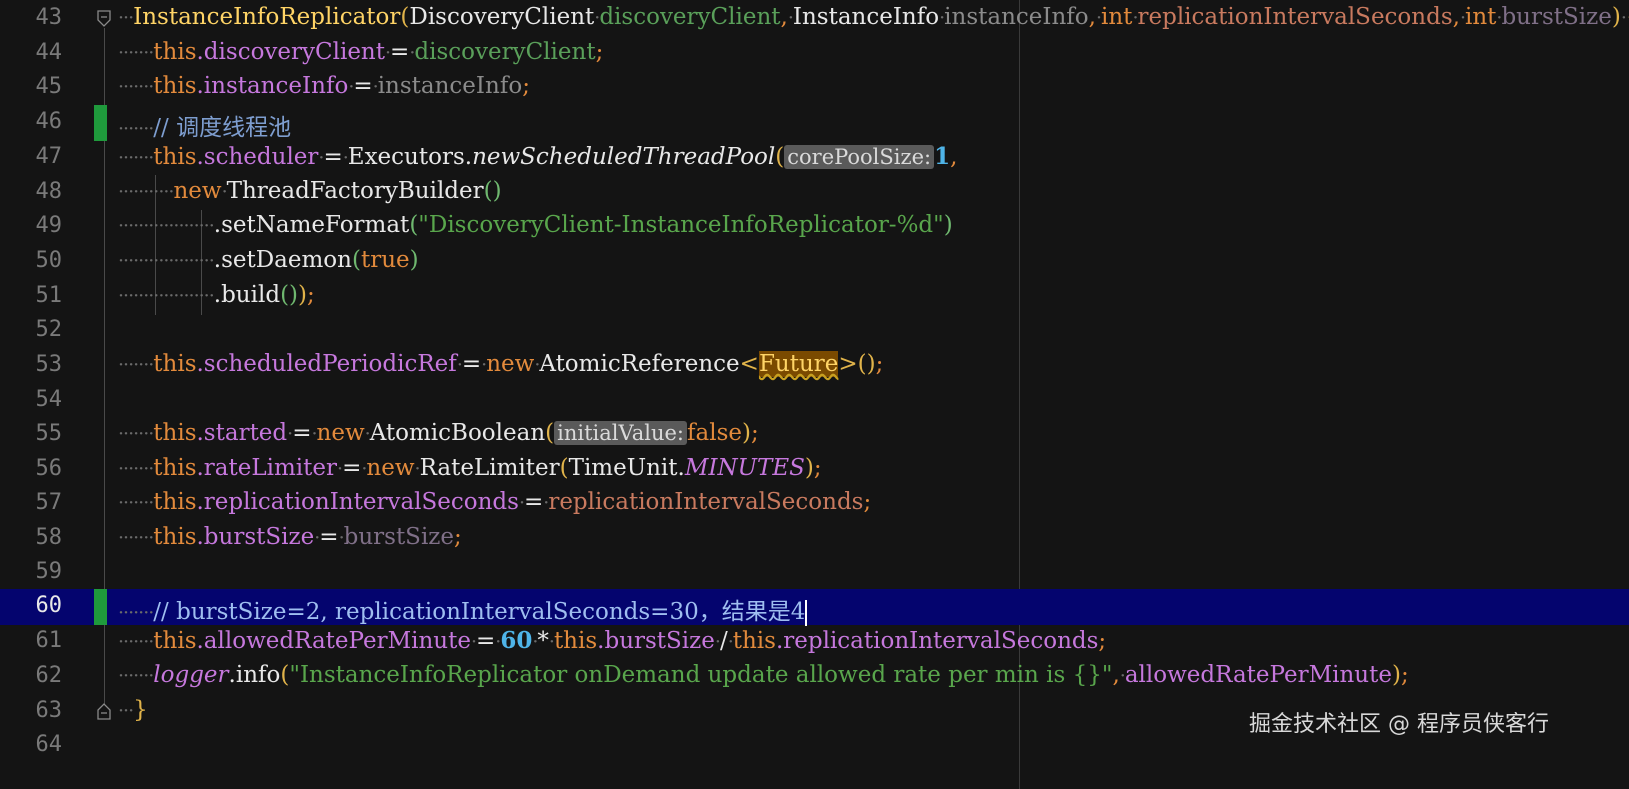 This screenshot has width=1629, height=789. Describe the element at coordinates (290, 537) in the screenshot. I see `code-text: ·······this.burstSize·=·burstSize;` at that location.